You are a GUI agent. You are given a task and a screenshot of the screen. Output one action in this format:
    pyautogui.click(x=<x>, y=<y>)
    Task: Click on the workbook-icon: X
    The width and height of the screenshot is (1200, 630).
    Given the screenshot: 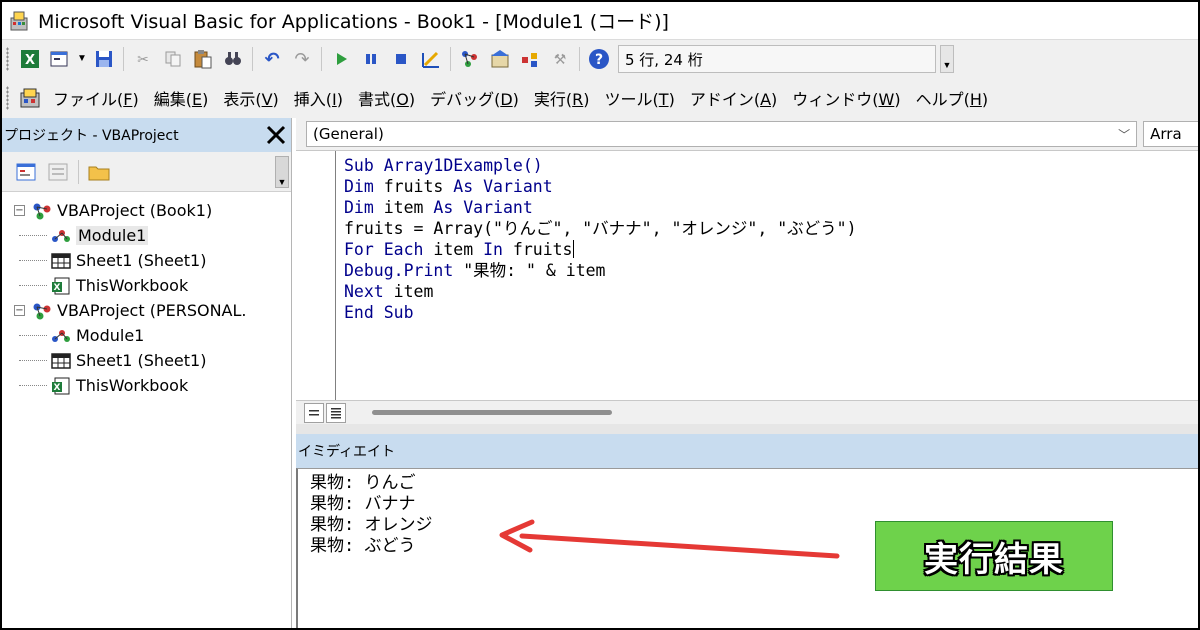 What is the action you would take?
    pyautogui.click(x=61, y=386)
    